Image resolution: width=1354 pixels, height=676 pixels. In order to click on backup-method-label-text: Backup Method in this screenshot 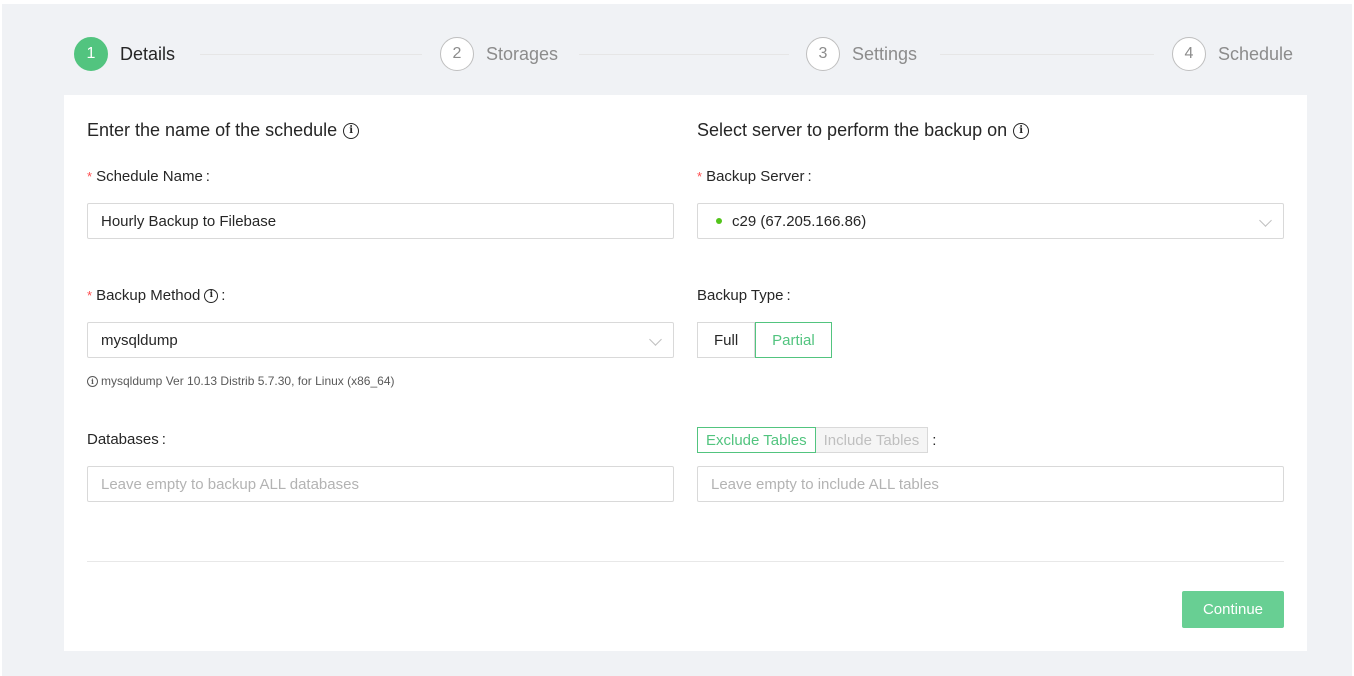, I will do `click(148, 295)`.